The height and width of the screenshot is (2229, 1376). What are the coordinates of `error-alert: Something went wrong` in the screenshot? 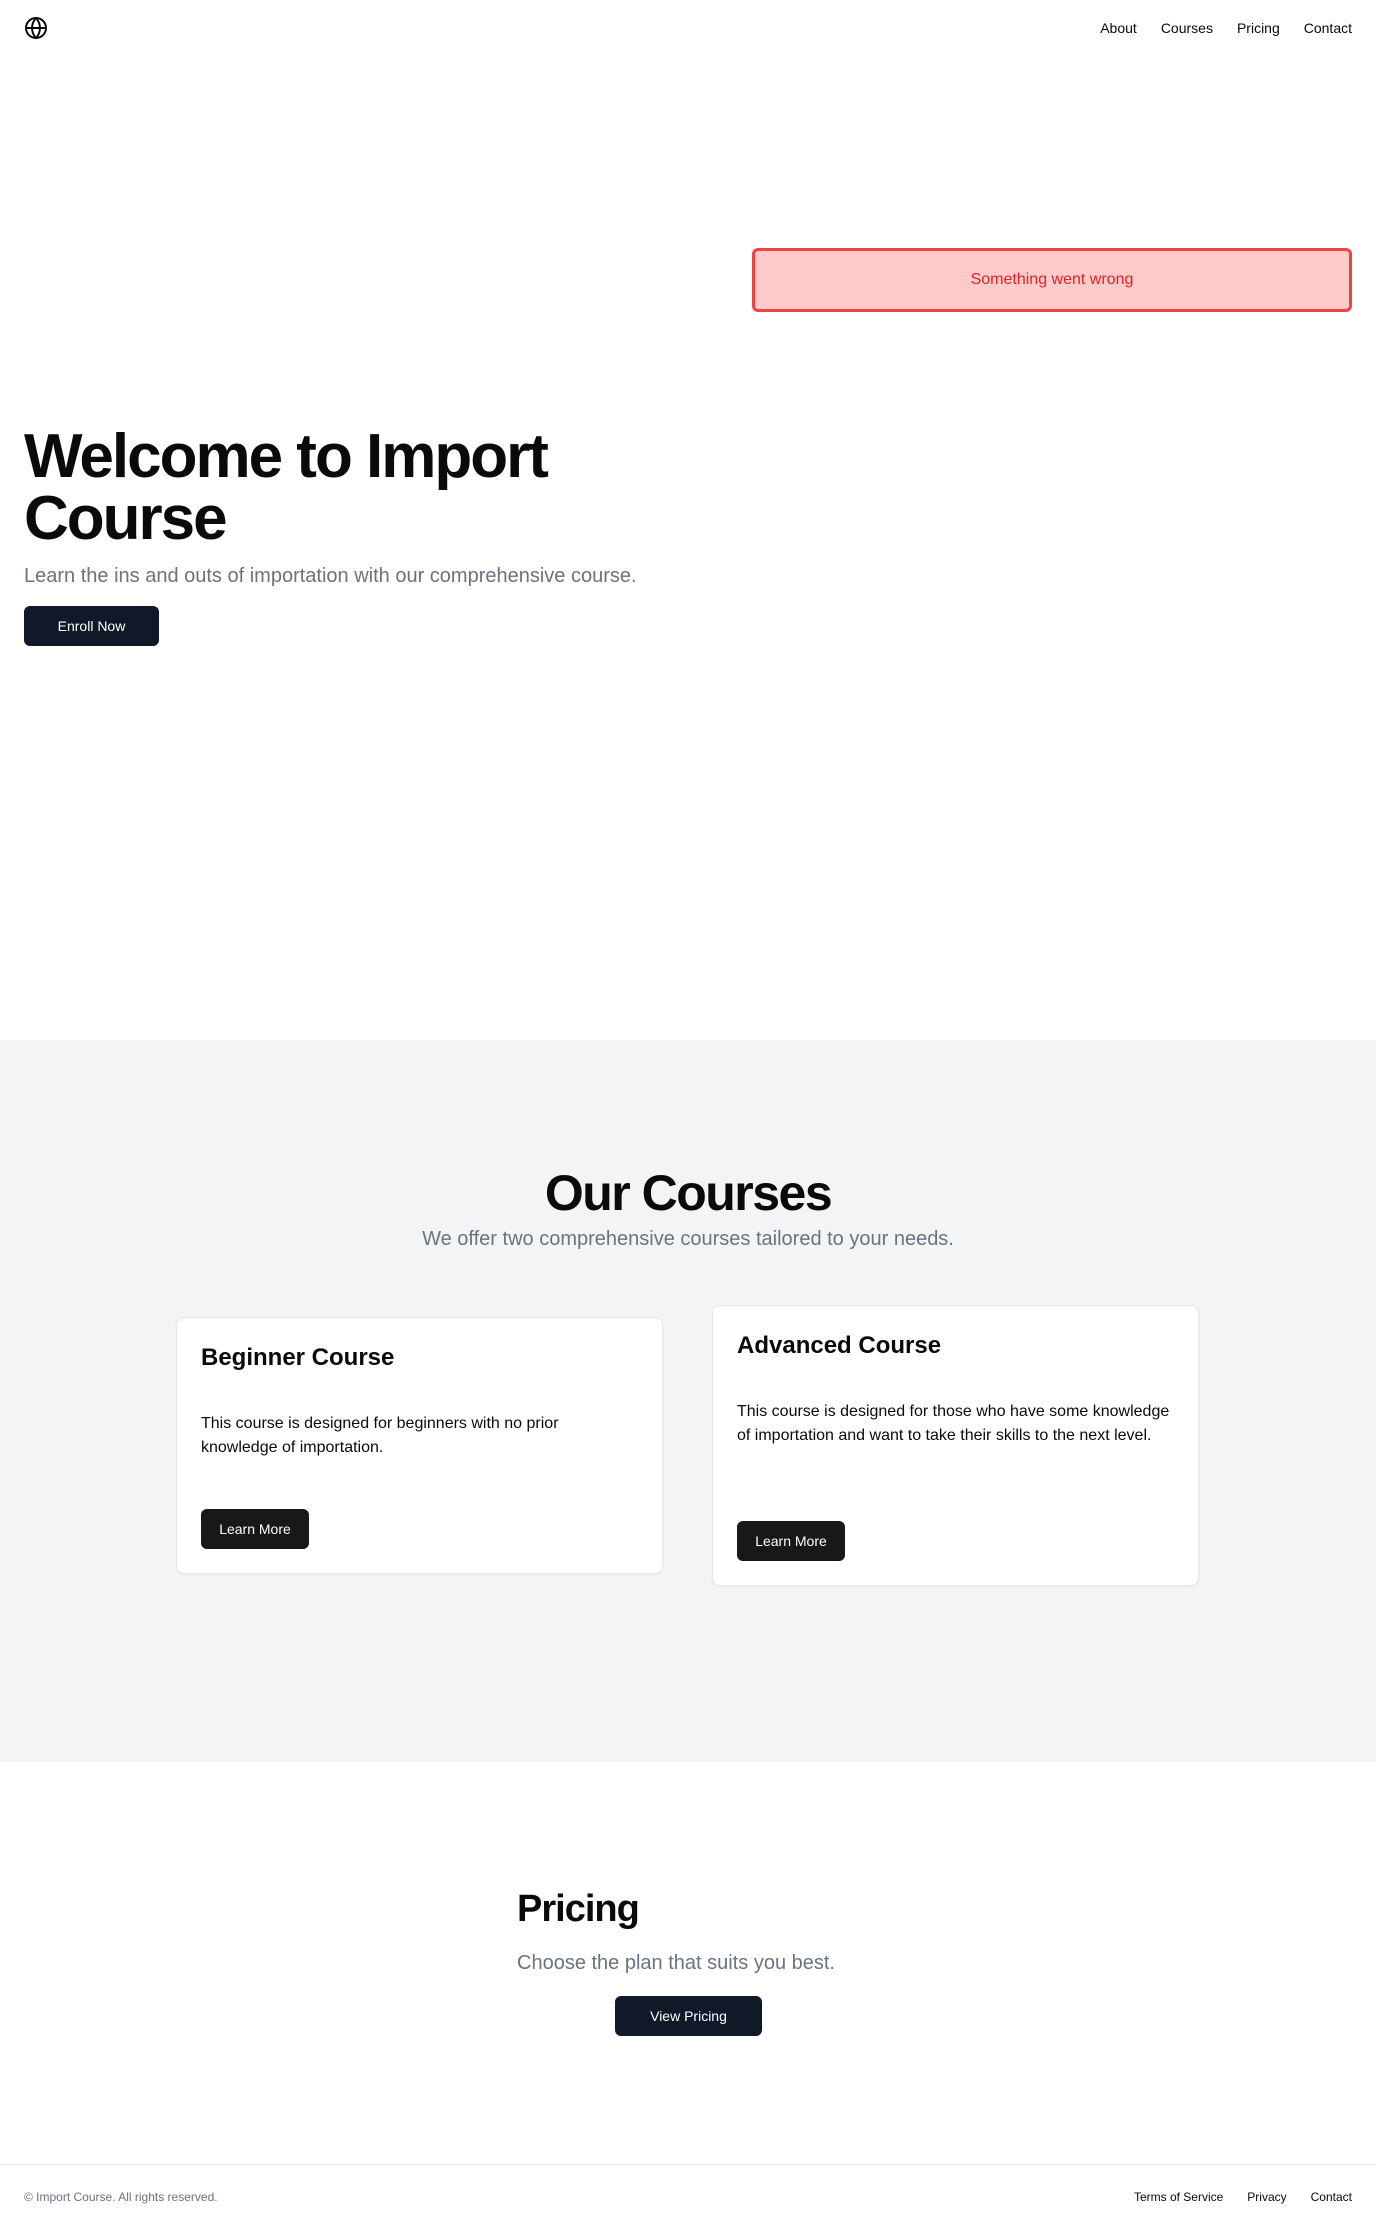 It's located at (1052, 280).